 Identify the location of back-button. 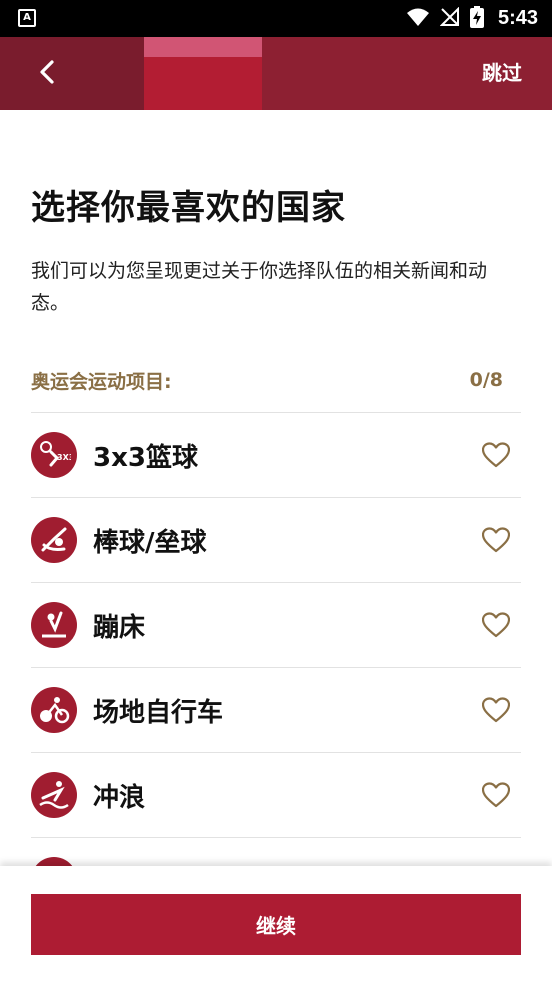
(47, 74).